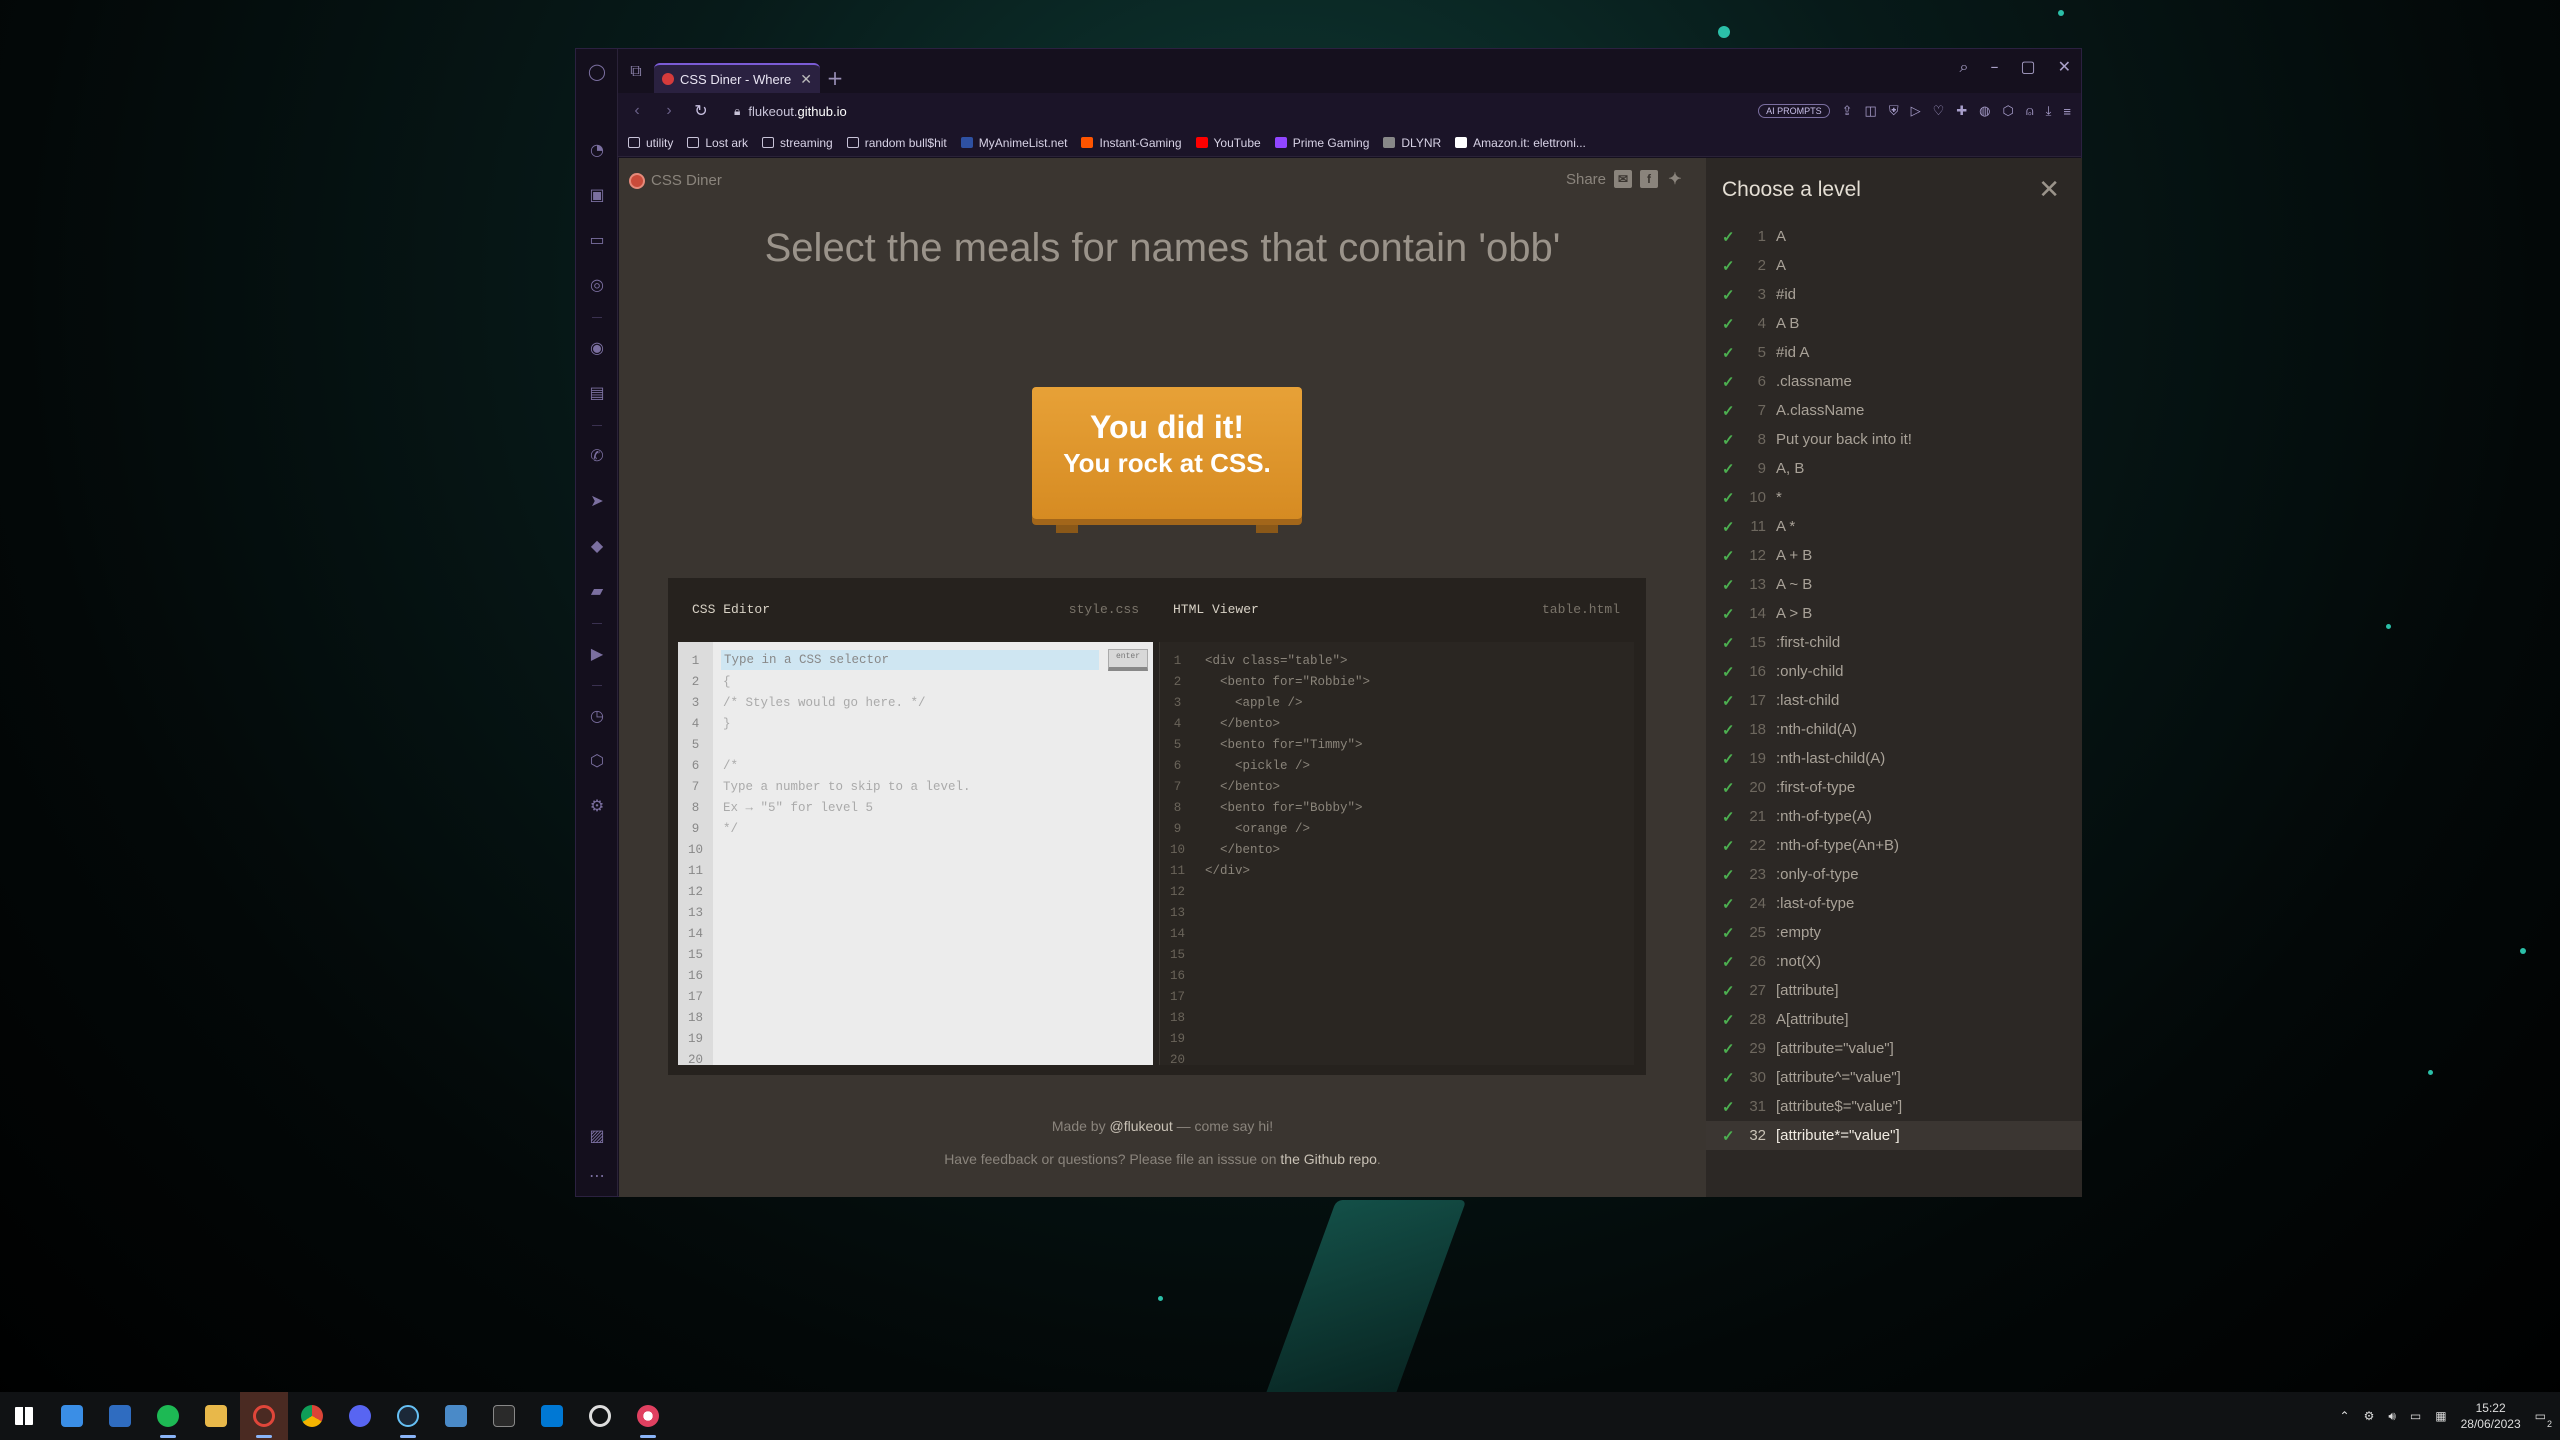 The height and width of the screenshot is (1440, 2560). What do you see at coordinates (597, 284) in the screenshot?
I see `instagram-icon: ◎` at bounding box center [597, 284].